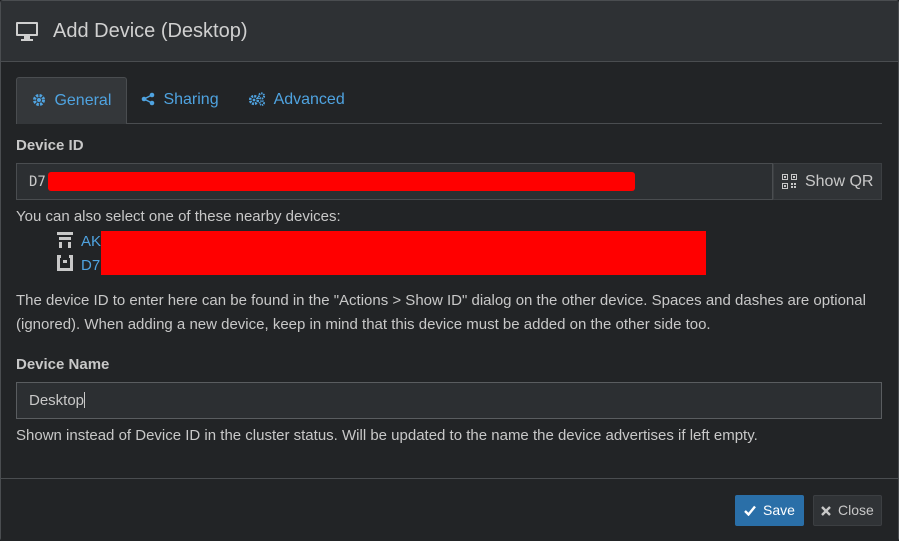 The width and height of the screenshot is (899, 541). I want to click on close-button: Close, so click(847, 510).